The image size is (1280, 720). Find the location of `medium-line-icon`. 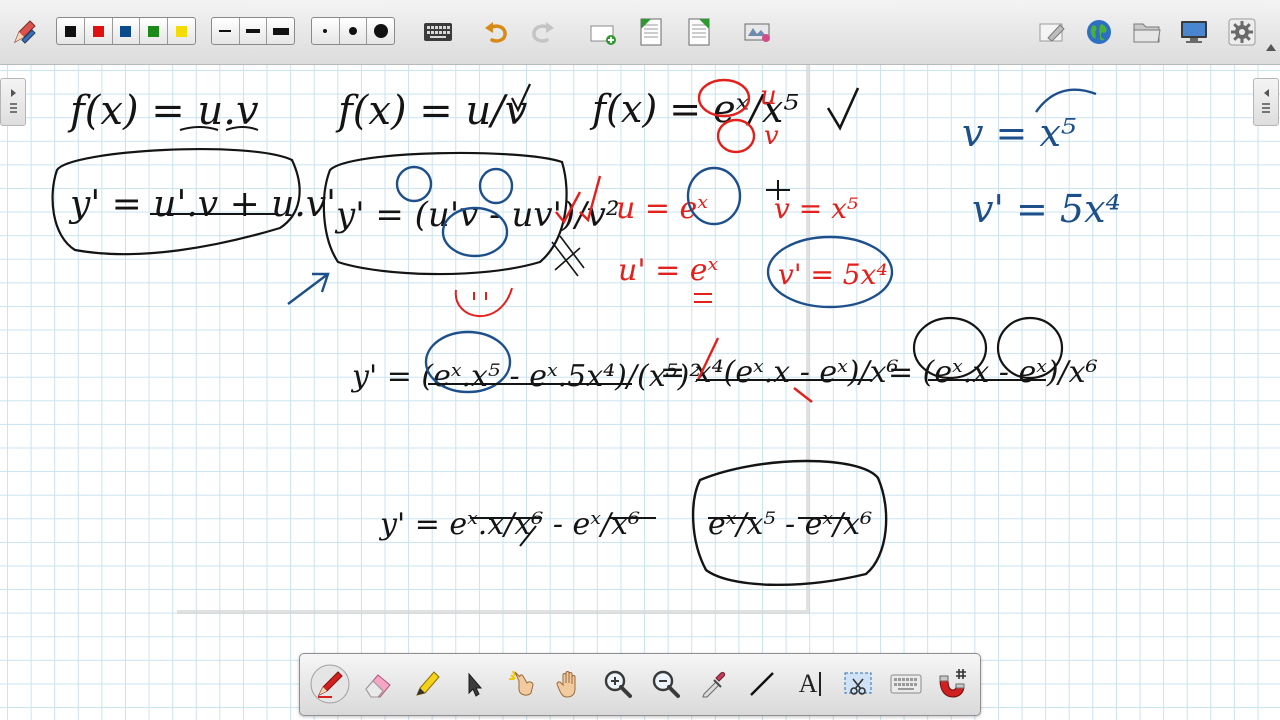

medium-line-icon is located at coordinates (253, 31).